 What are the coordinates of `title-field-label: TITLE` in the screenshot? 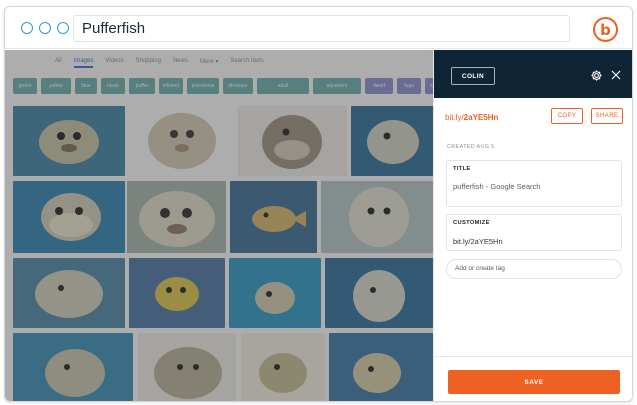 It's located at (462, 169).